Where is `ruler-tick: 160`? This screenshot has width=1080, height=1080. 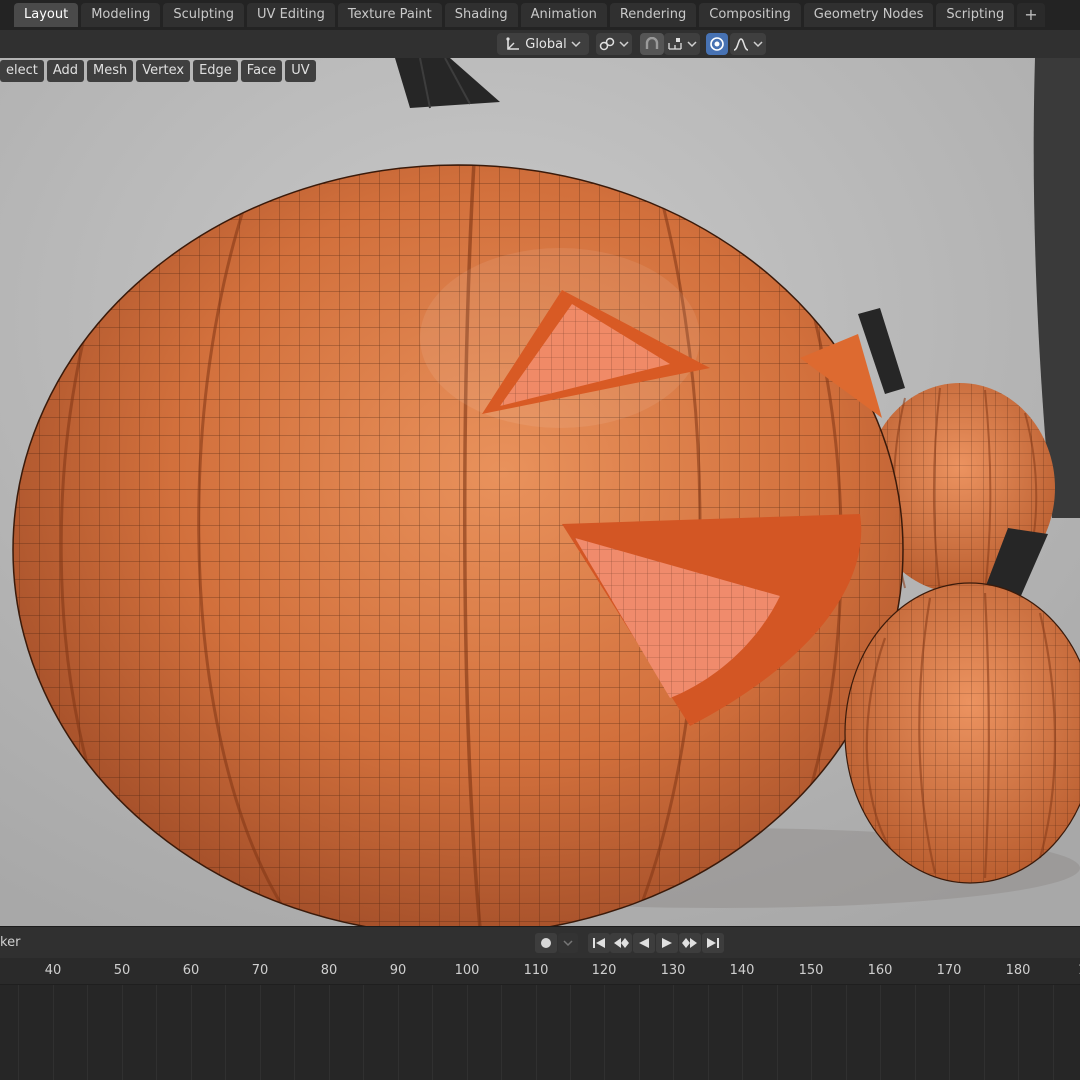 ruler-tick: 160 is located at coordinates (880, 970).